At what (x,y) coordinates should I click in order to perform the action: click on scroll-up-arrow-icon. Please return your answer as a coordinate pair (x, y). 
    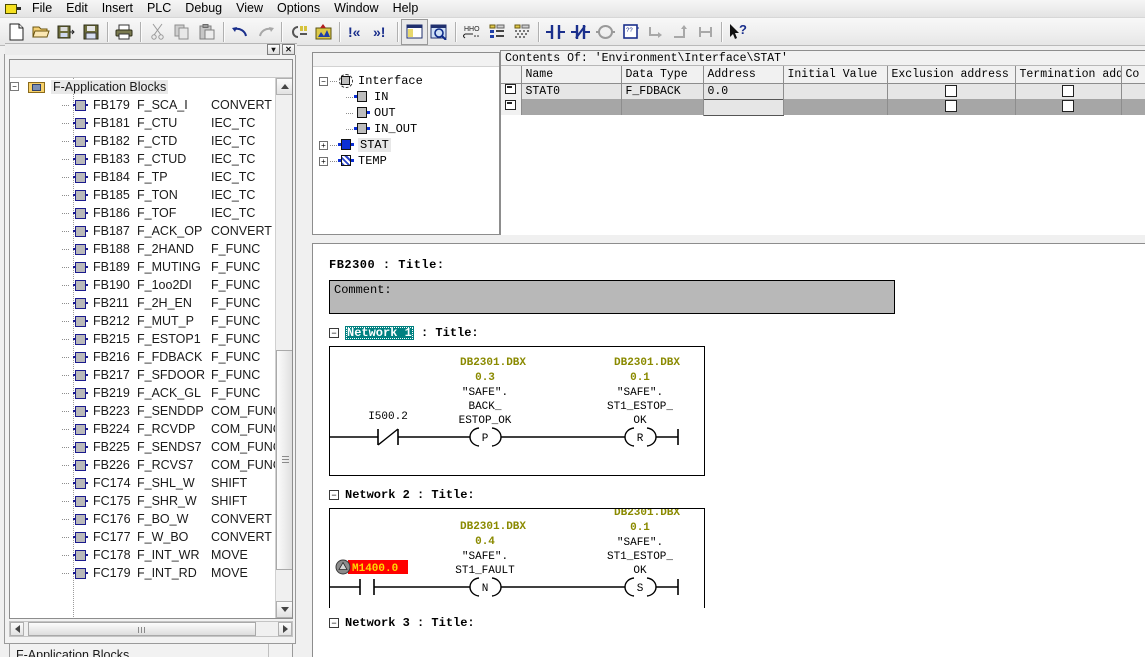
    Looking at the image, I should click on (284, 86).